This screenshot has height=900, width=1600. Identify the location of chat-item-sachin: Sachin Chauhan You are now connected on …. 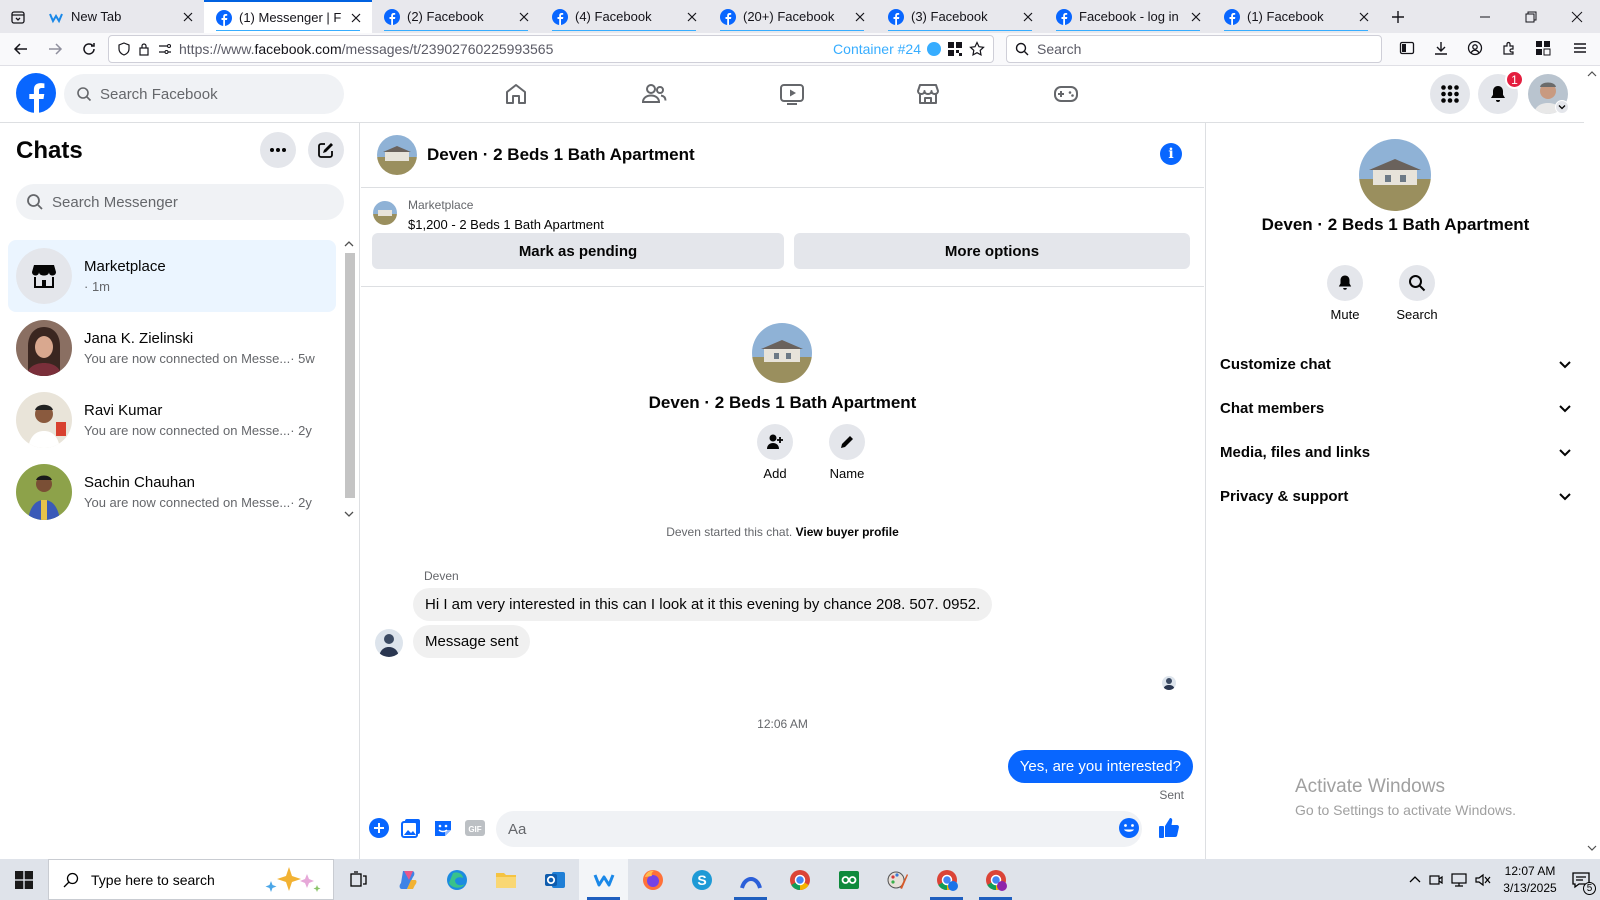
(172, 492).